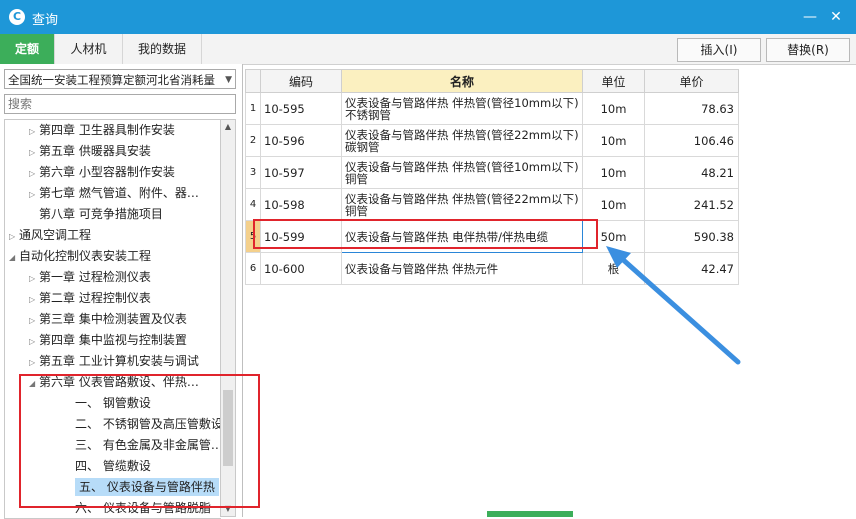 This screenshot has height=519, width=856. Describe the element at coordinates (673, 305) in the screenshot. I see `annotation-arrow-icon` at that location.